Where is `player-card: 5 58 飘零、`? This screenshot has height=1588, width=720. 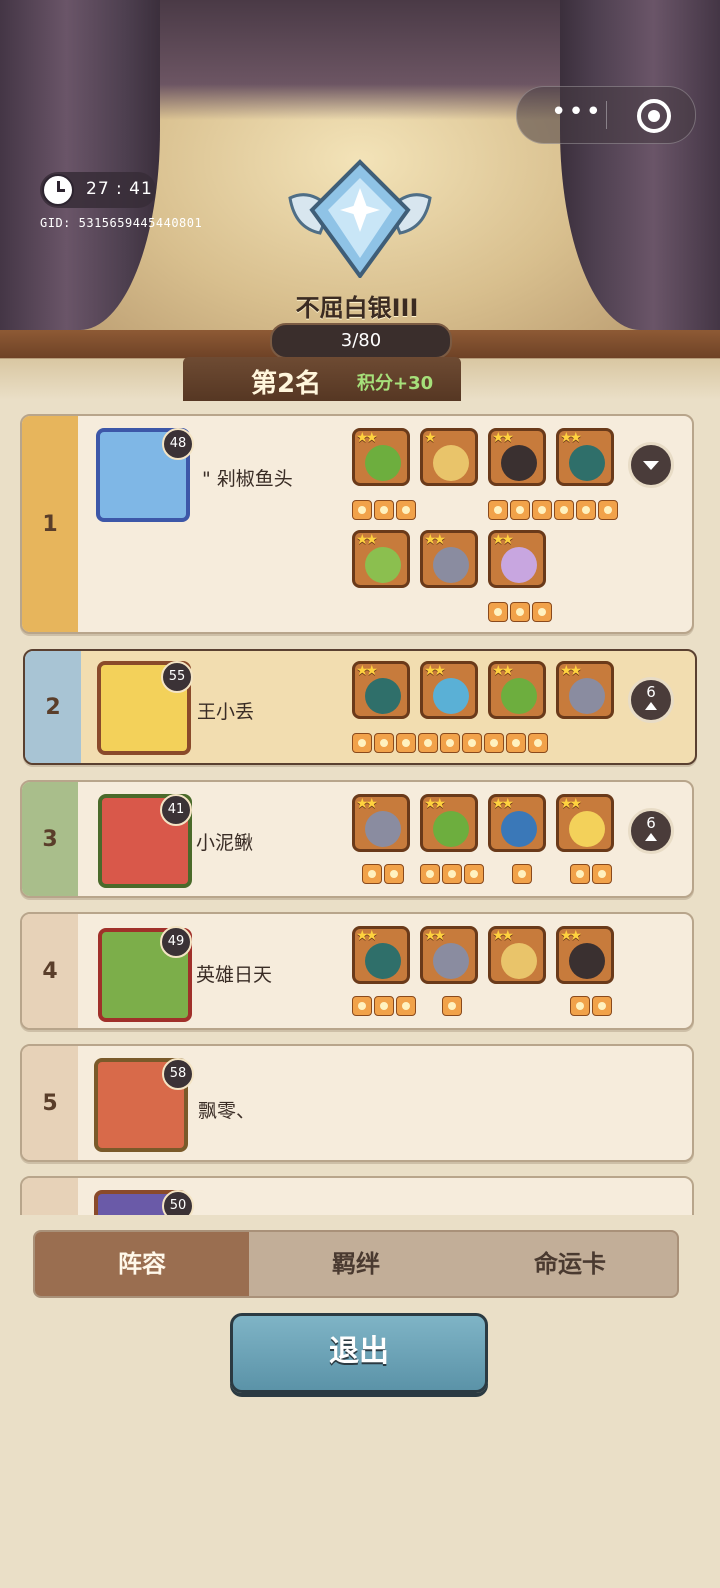 player-card: 5 58 飘零、 is located at coordinates (357, 1103).